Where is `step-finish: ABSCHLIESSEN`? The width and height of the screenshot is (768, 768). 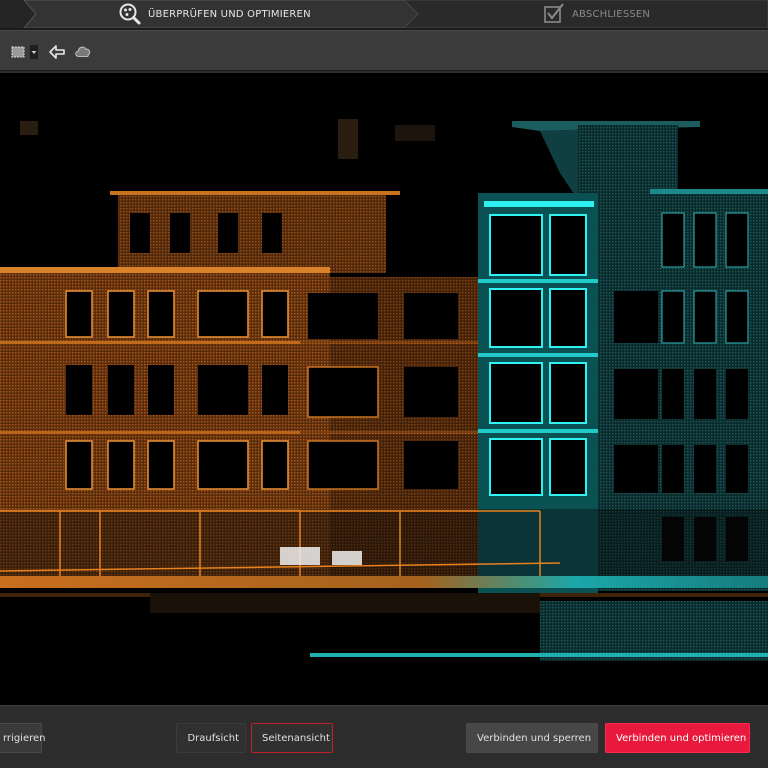
step-finish: ABSCHLIESSEN is located at coordinates (596, 14).